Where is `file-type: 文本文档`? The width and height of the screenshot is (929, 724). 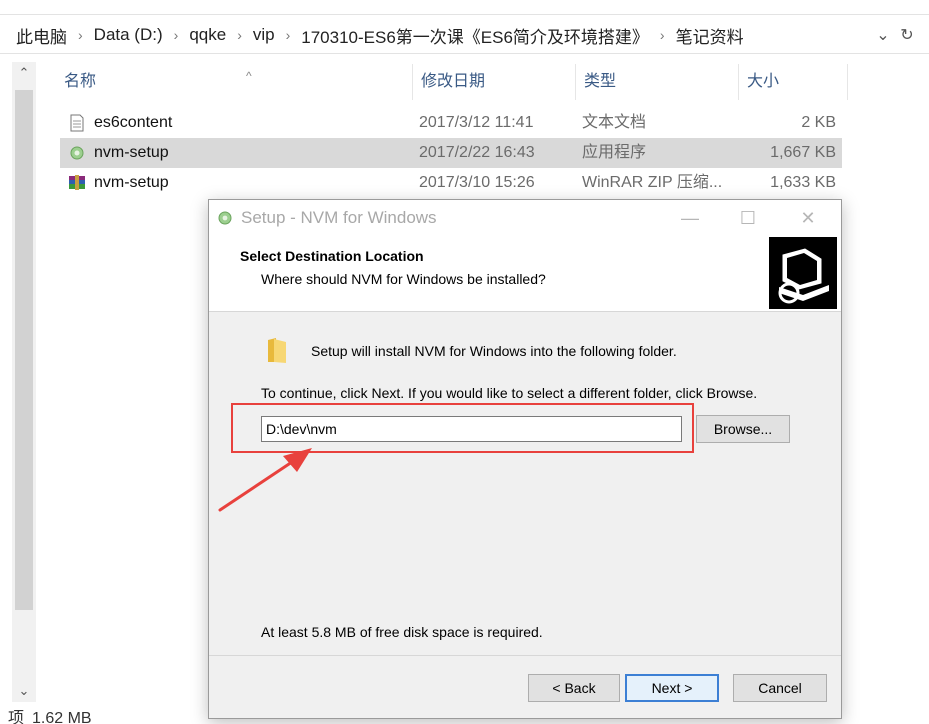
file-type: 文本文档 is located at coordinates (614, 122).